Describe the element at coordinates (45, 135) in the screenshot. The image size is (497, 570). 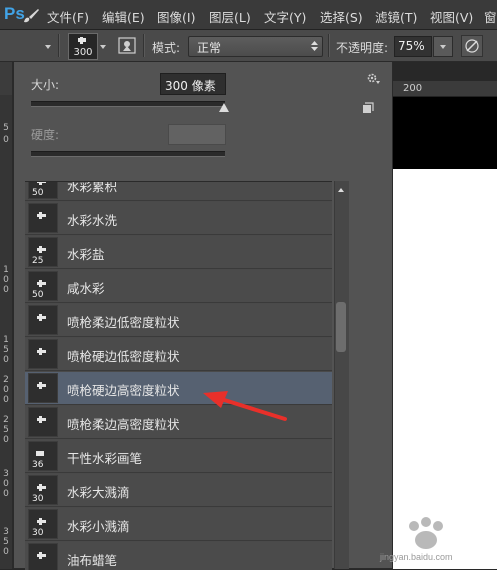
I see `hardness-label: 硬度:` at that location.